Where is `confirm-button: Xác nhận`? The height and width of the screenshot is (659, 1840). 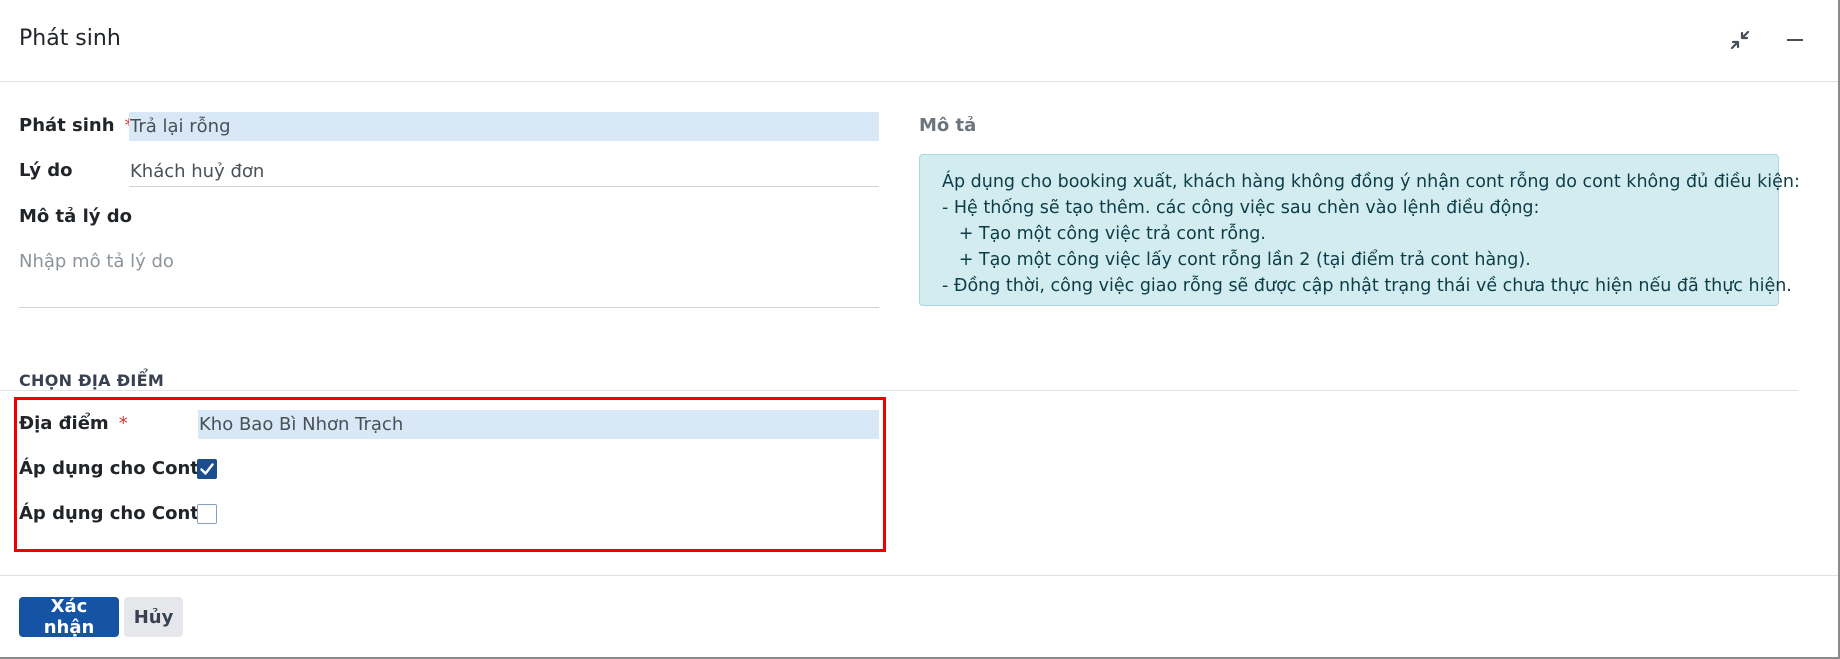 confirm-button: Xác nhận is located at coordinates (69, 617).